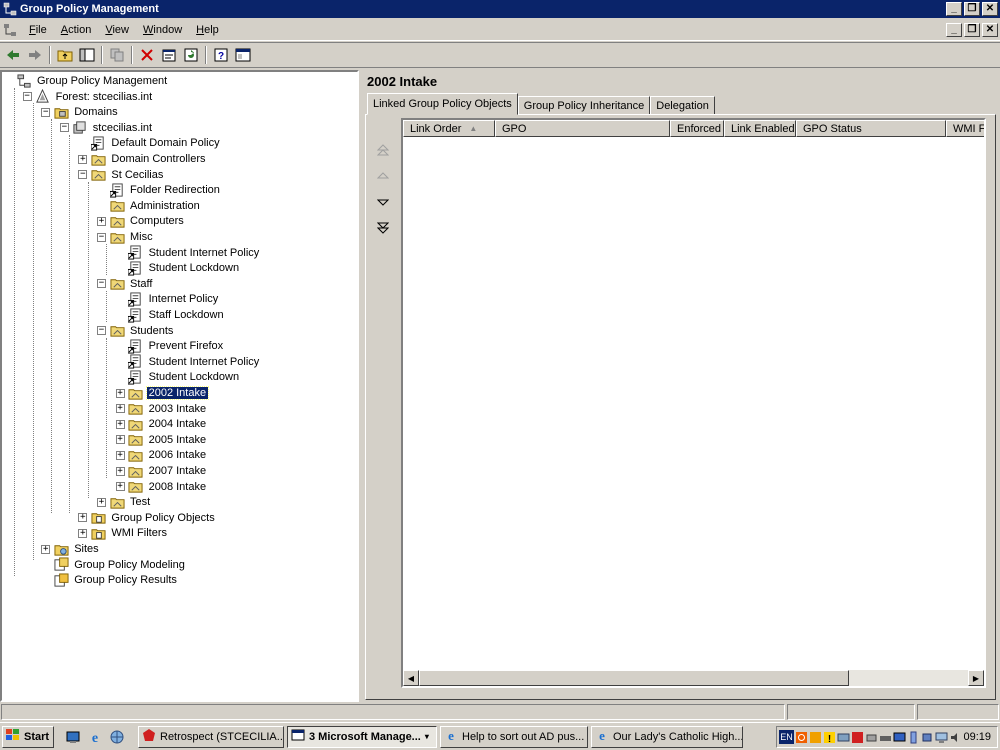 This screenshot has width=1000, height=750. I want to click on tray-scanner-icon, so click(885, 737).